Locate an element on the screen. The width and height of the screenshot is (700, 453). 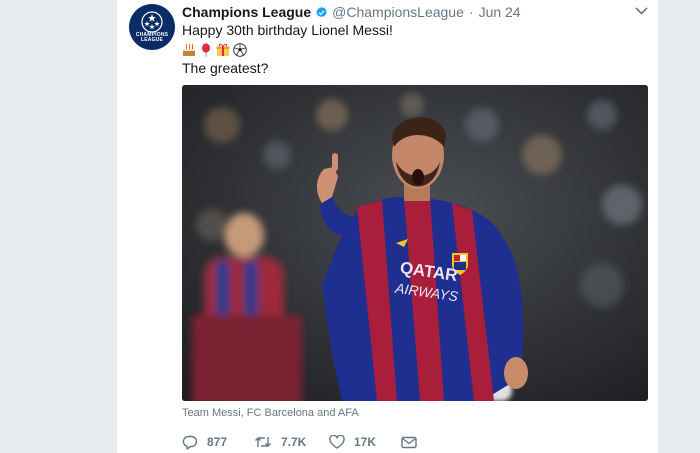
reply-button: 877 is located at coordinates (218, 442).